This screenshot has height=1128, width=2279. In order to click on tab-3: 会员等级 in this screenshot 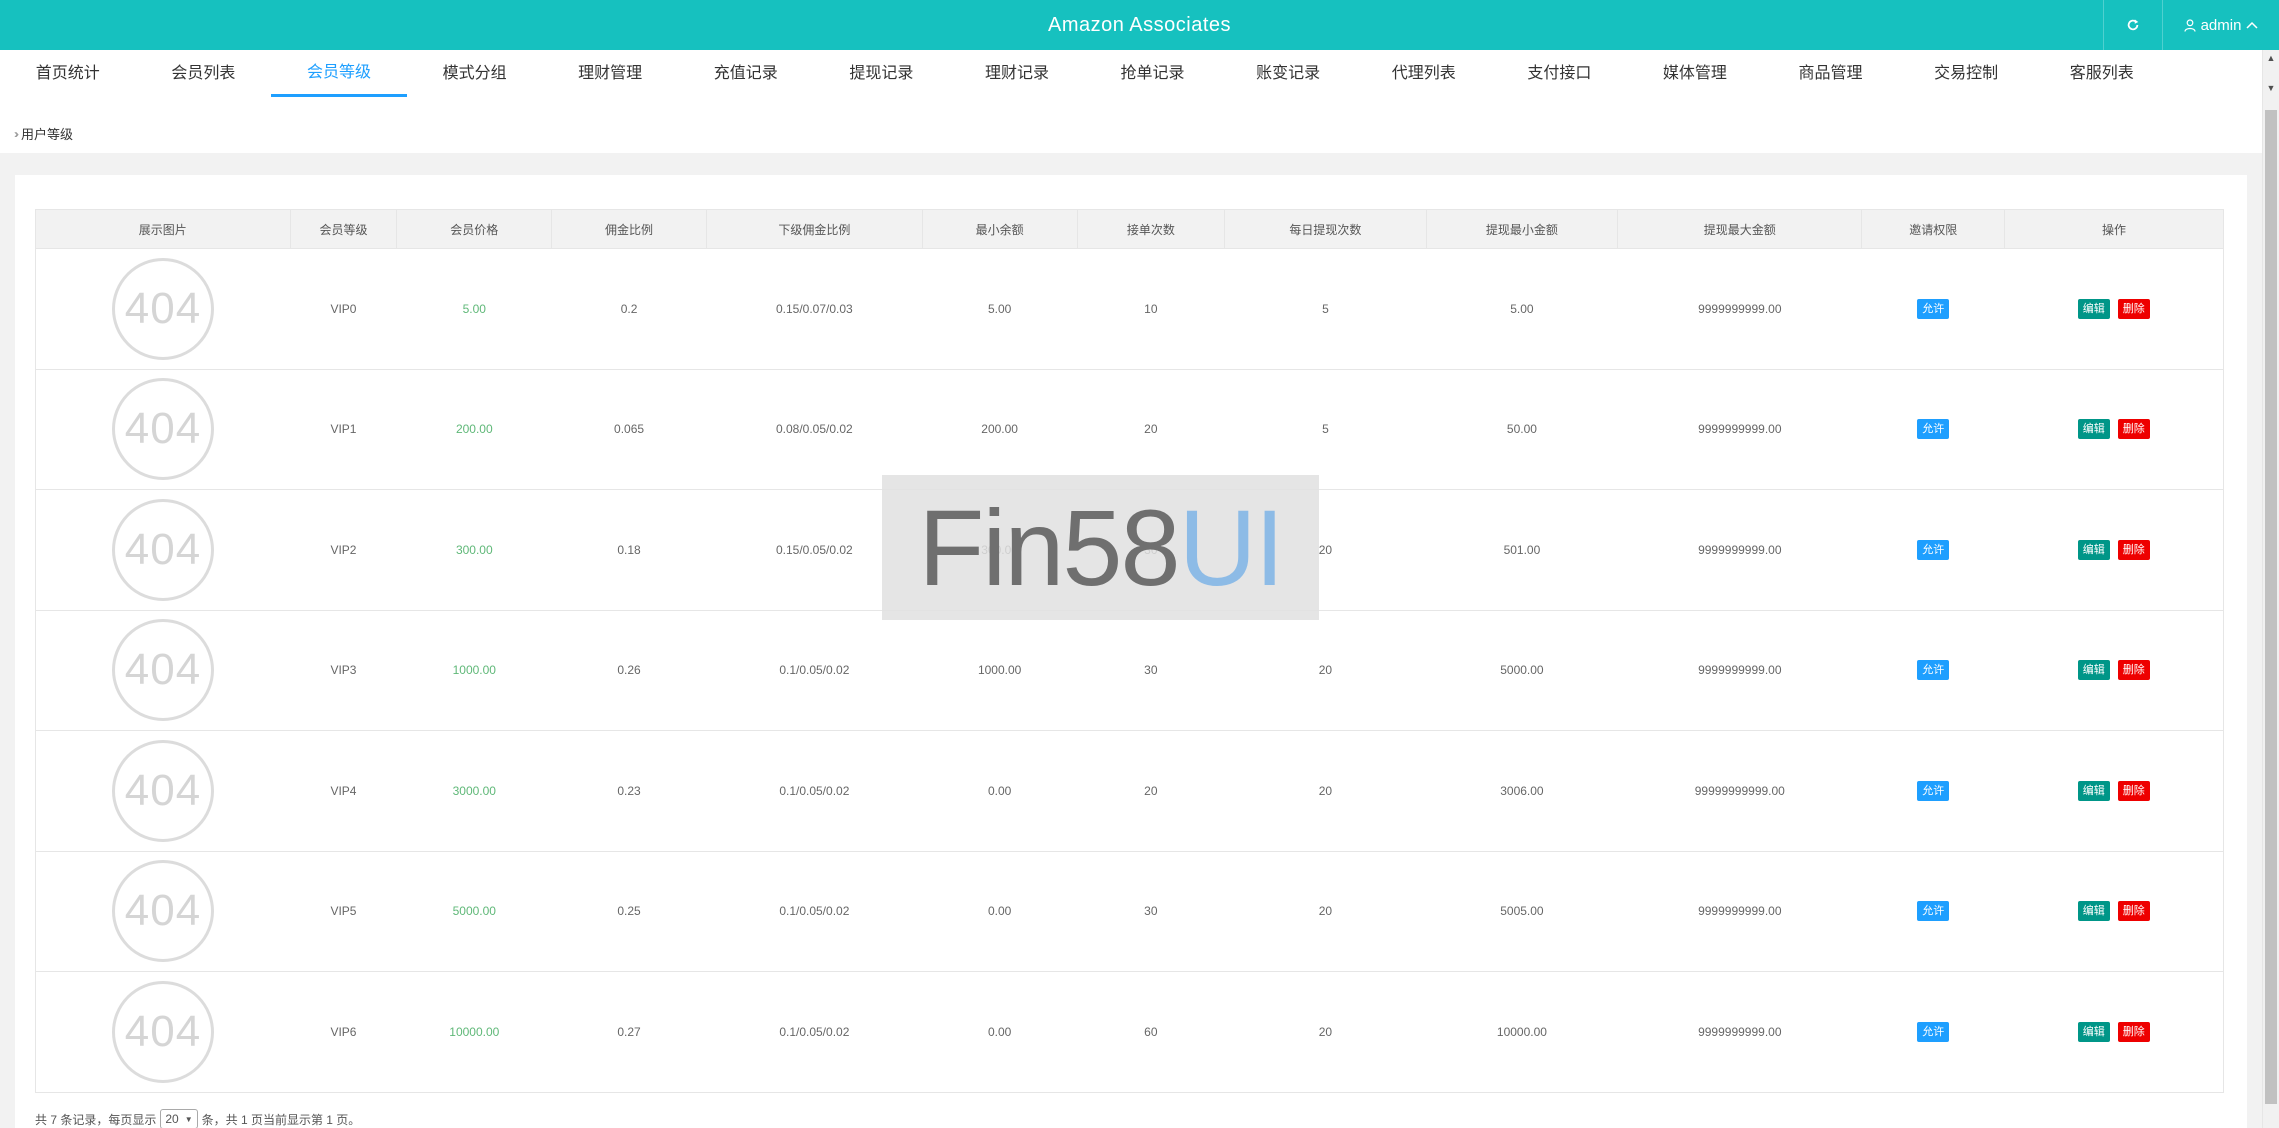, I will do `click(339, 73)`.